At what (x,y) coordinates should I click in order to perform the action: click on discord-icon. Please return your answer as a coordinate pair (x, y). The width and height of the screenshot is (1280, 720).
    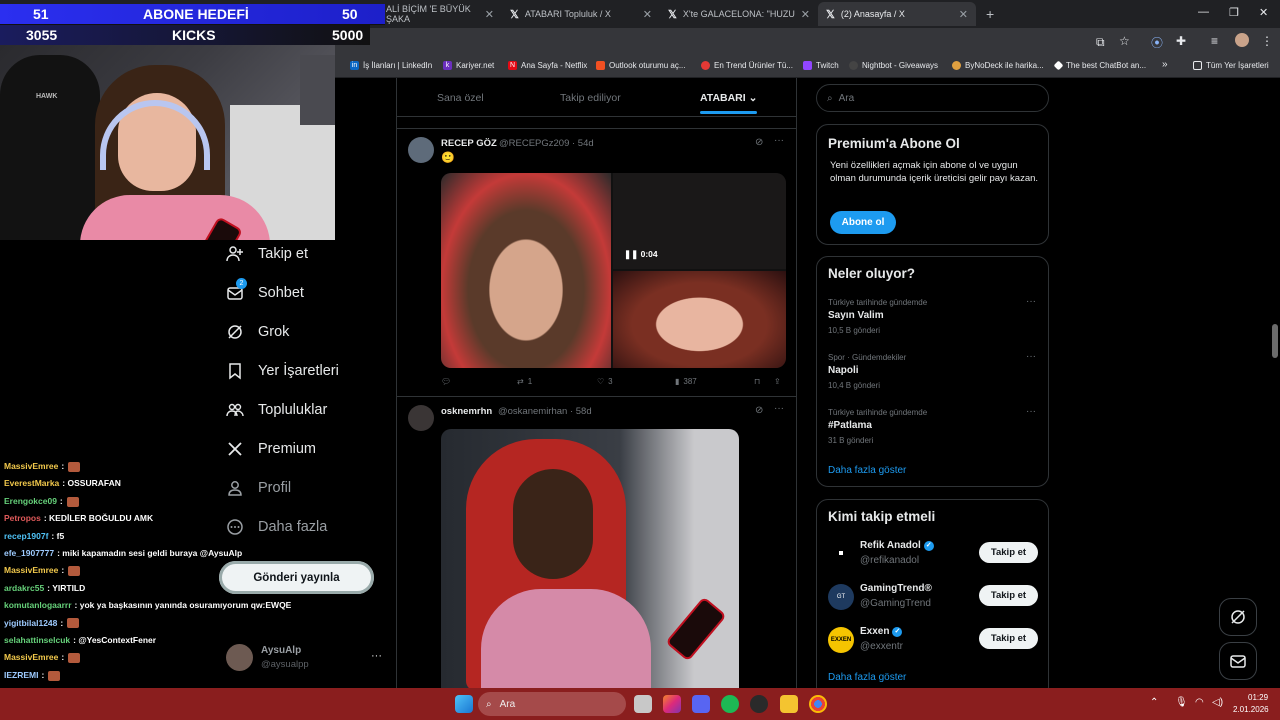
    Looking at the image, I should click on (701, 704).